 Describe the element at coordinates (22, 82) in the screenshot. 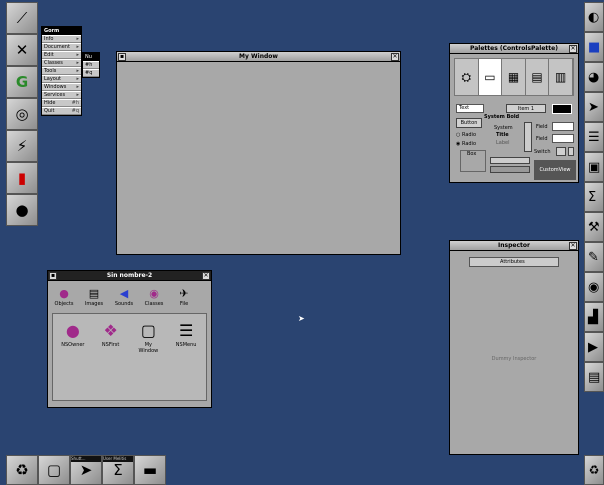

I see `g-app-dock-icon: G` at that location.